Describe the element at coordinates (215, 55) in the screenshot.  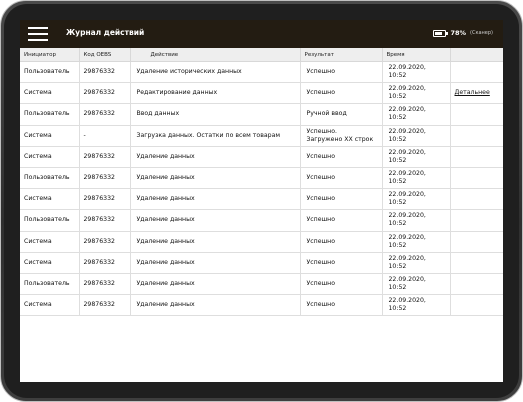
I see `column-header-action: Действие` at that location.